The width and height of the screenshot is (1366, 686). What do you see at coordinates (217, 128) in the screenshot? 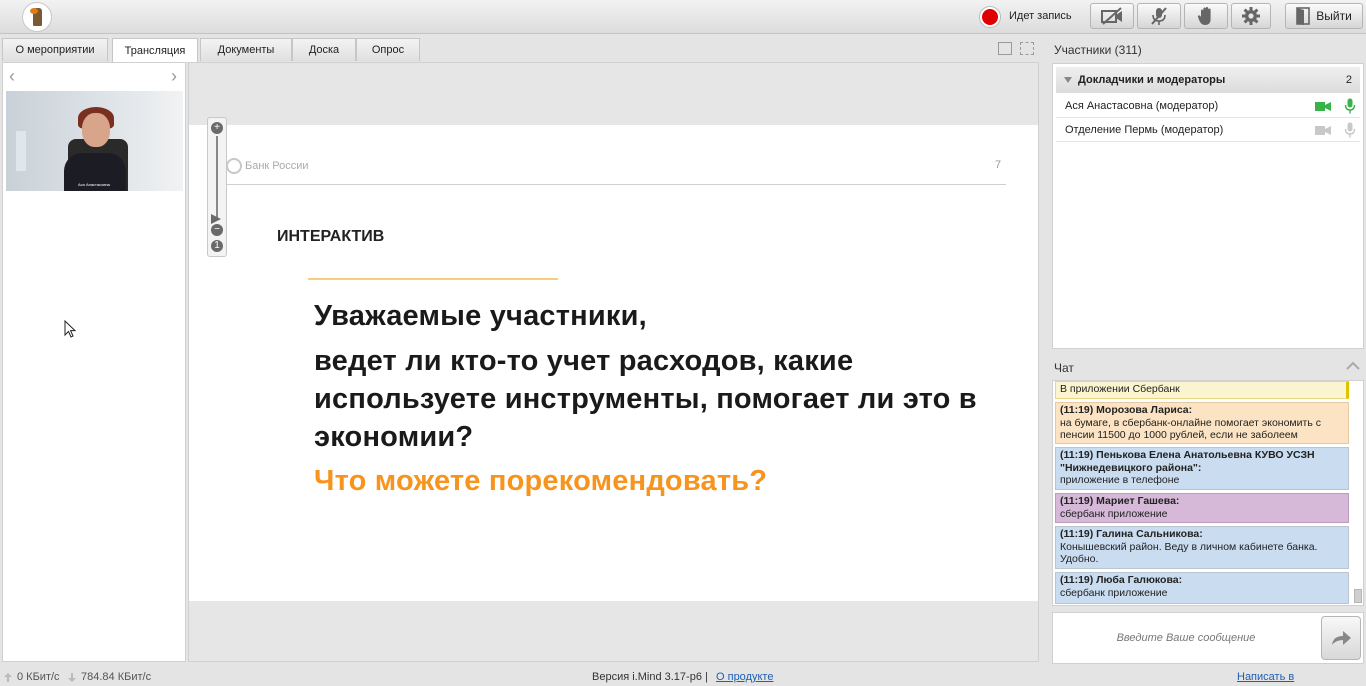
I see `zoom-in-button: +` at bounding box center [217, 128].